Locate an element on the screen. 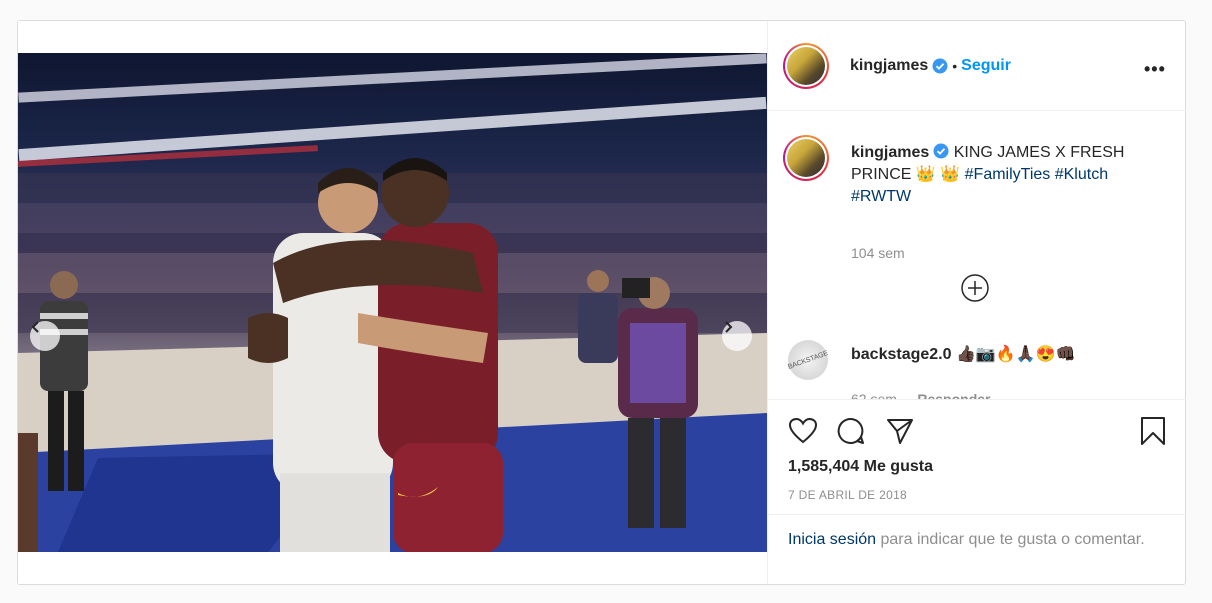  more-options-icon: ••• is located at coordinates (1155, 69).